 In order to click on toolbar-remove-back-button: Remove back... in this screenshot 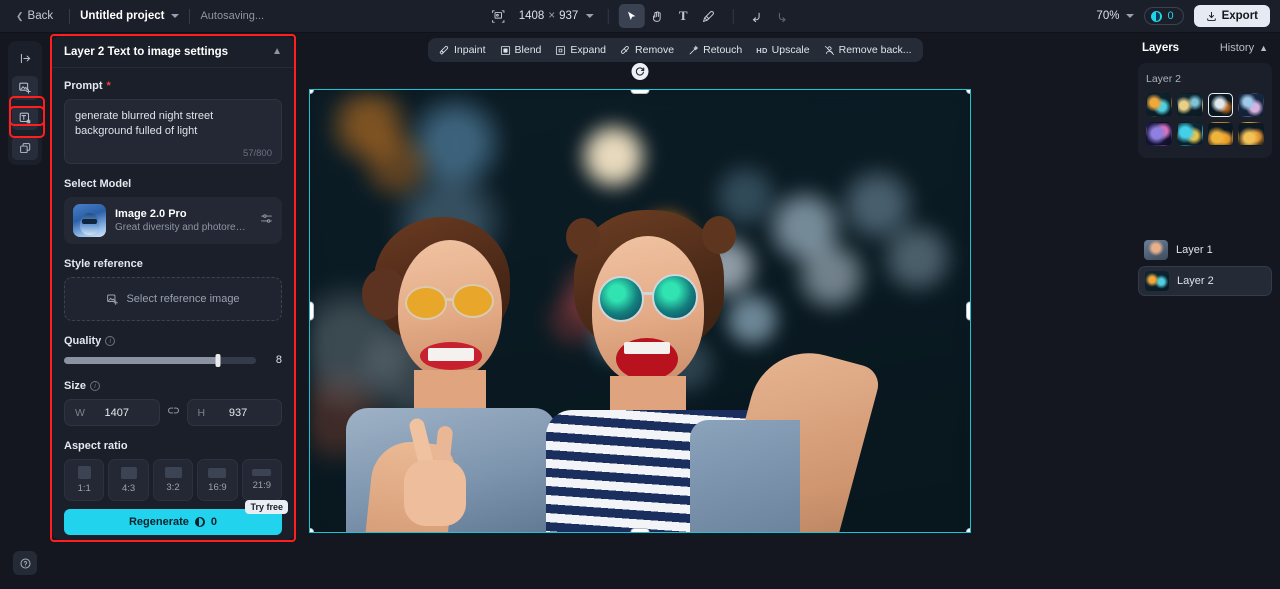, I will do `click(868, 50)`.